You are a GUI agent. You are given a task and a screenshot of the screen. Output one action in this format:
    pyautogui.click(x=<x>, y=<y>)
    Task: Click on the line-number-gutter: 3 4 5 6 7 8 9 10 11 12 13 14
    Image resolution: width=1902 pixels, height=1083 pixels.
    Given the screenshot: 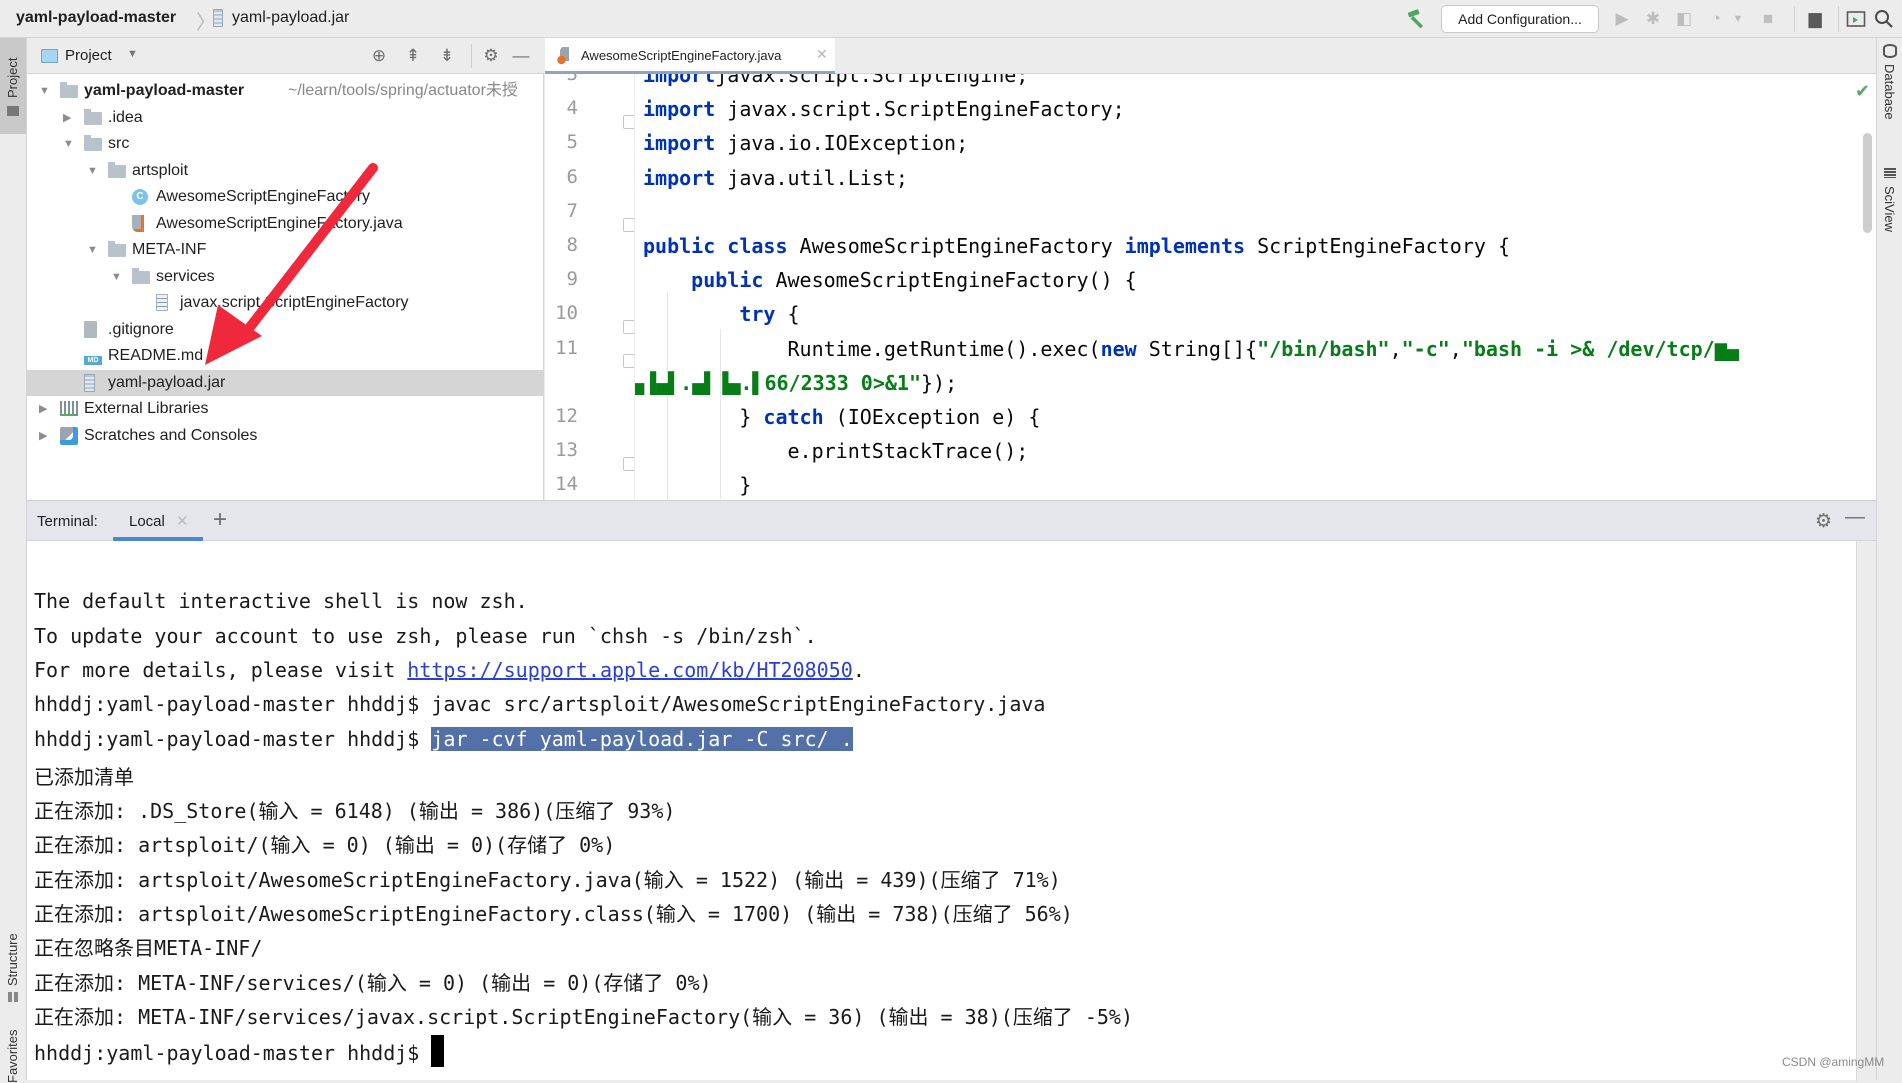 What is the action you would take?
    pyautogui.click(x=590, y=287)
    